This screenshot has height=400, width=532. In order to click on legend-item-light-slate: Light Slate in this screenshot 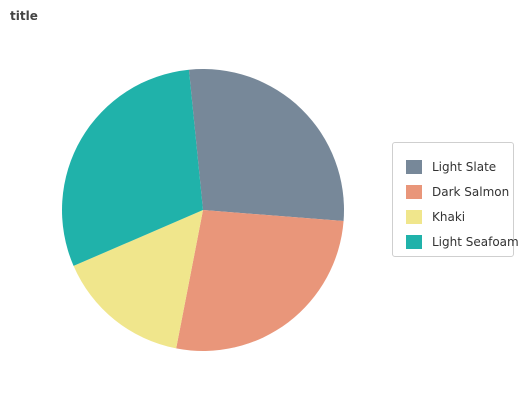, I will do `click(451, 167)`.